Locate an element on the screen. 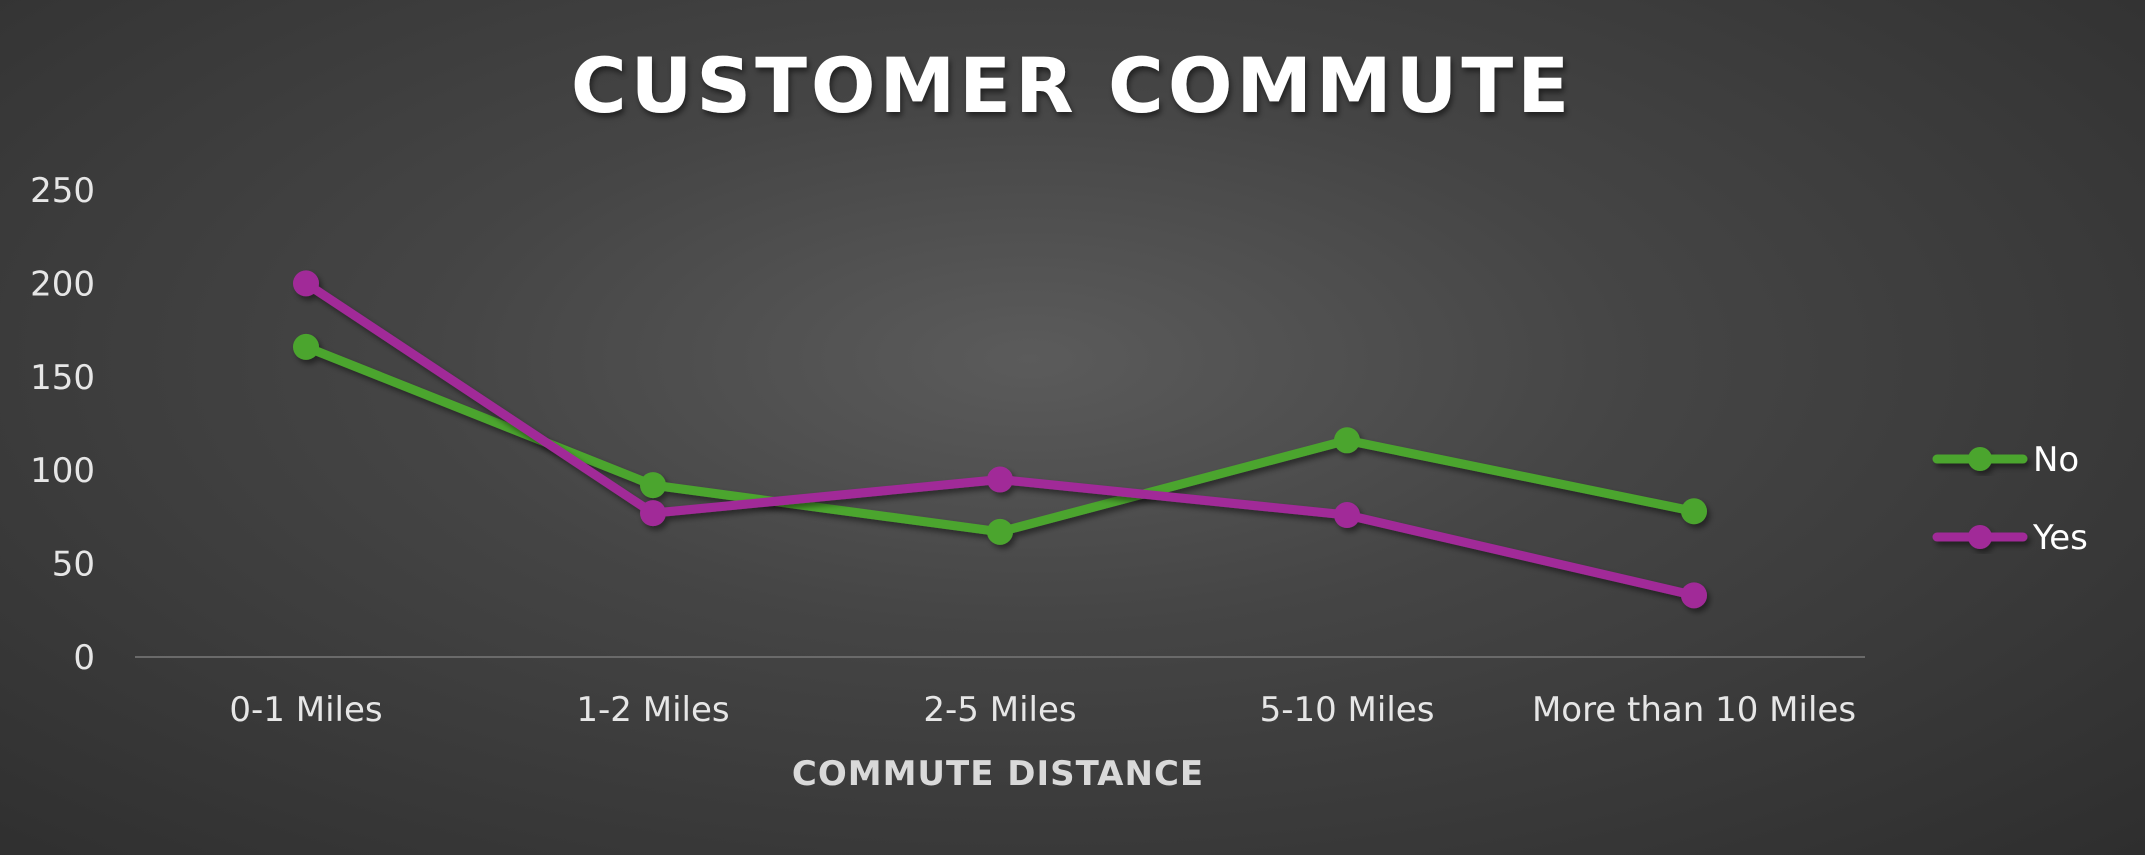 The image size is (2145, 855). x-axis-title: COMMUTE DISTANCE is located at coordinates (998, 774).